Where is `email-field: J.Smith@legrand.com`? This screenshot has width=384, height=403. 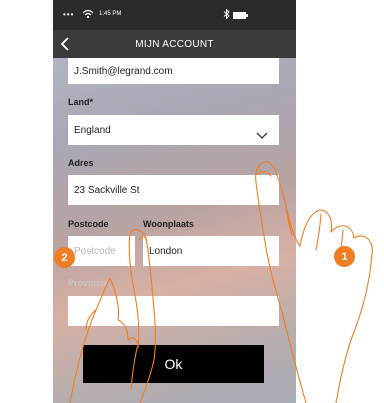
email-field: J.Smith@legrand.com is located at coordinates (173, 71).